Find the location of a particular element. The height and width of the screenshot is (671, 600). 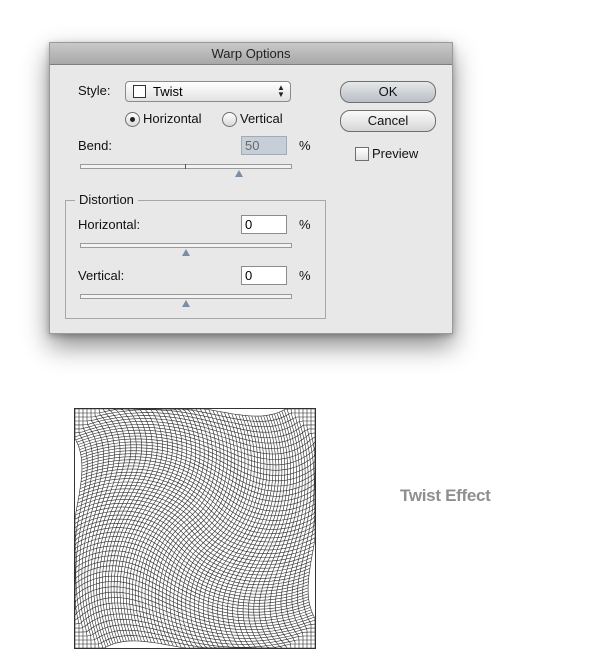

preview-label: Preview is located at coordinates (395, 153).